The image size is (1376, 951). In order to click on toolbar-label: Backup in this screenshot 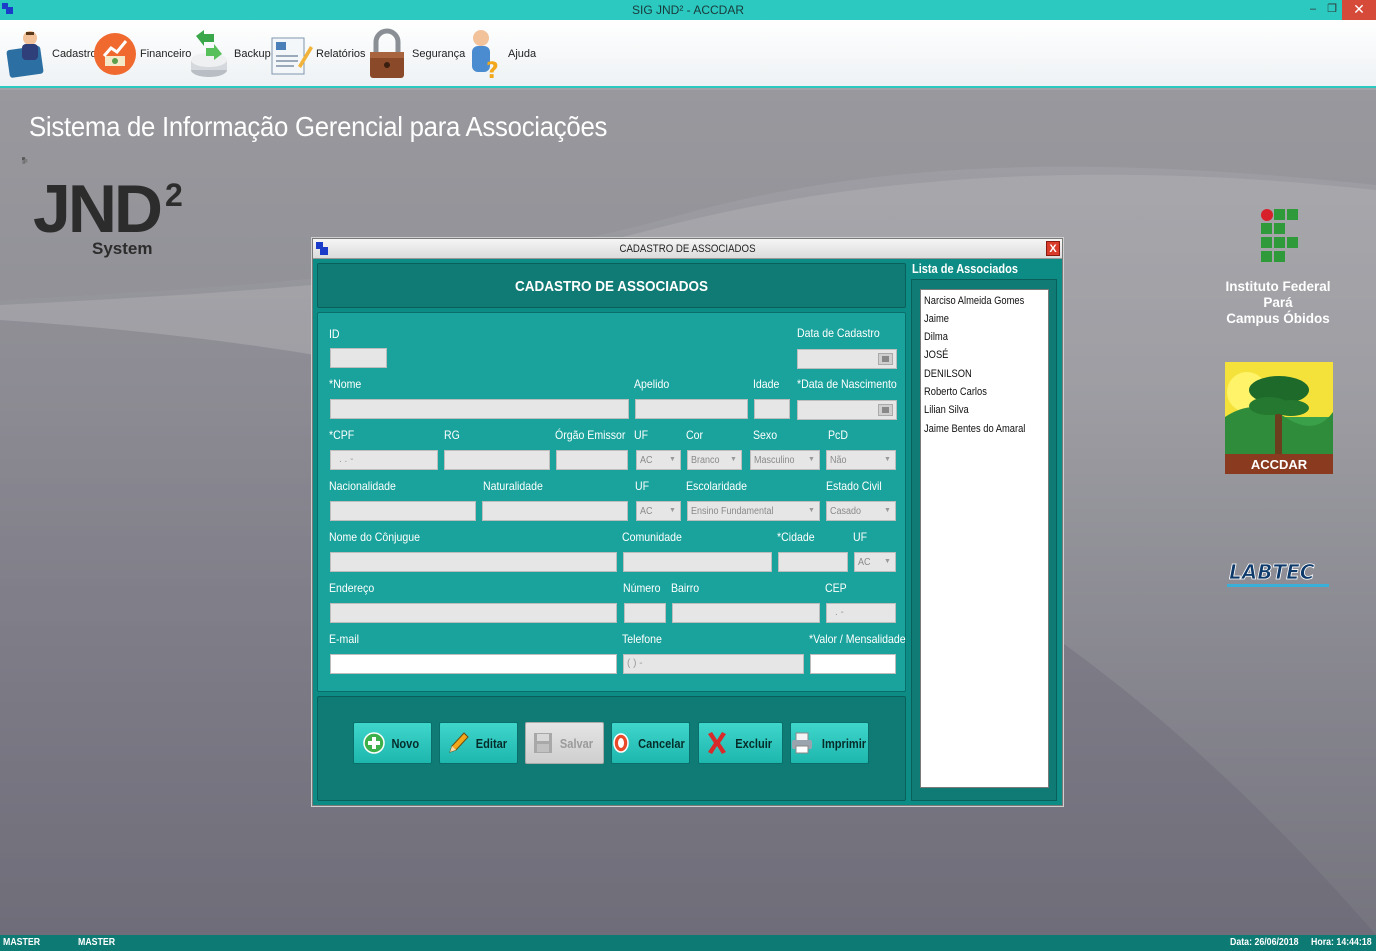, I will do `click(252, 54)`.